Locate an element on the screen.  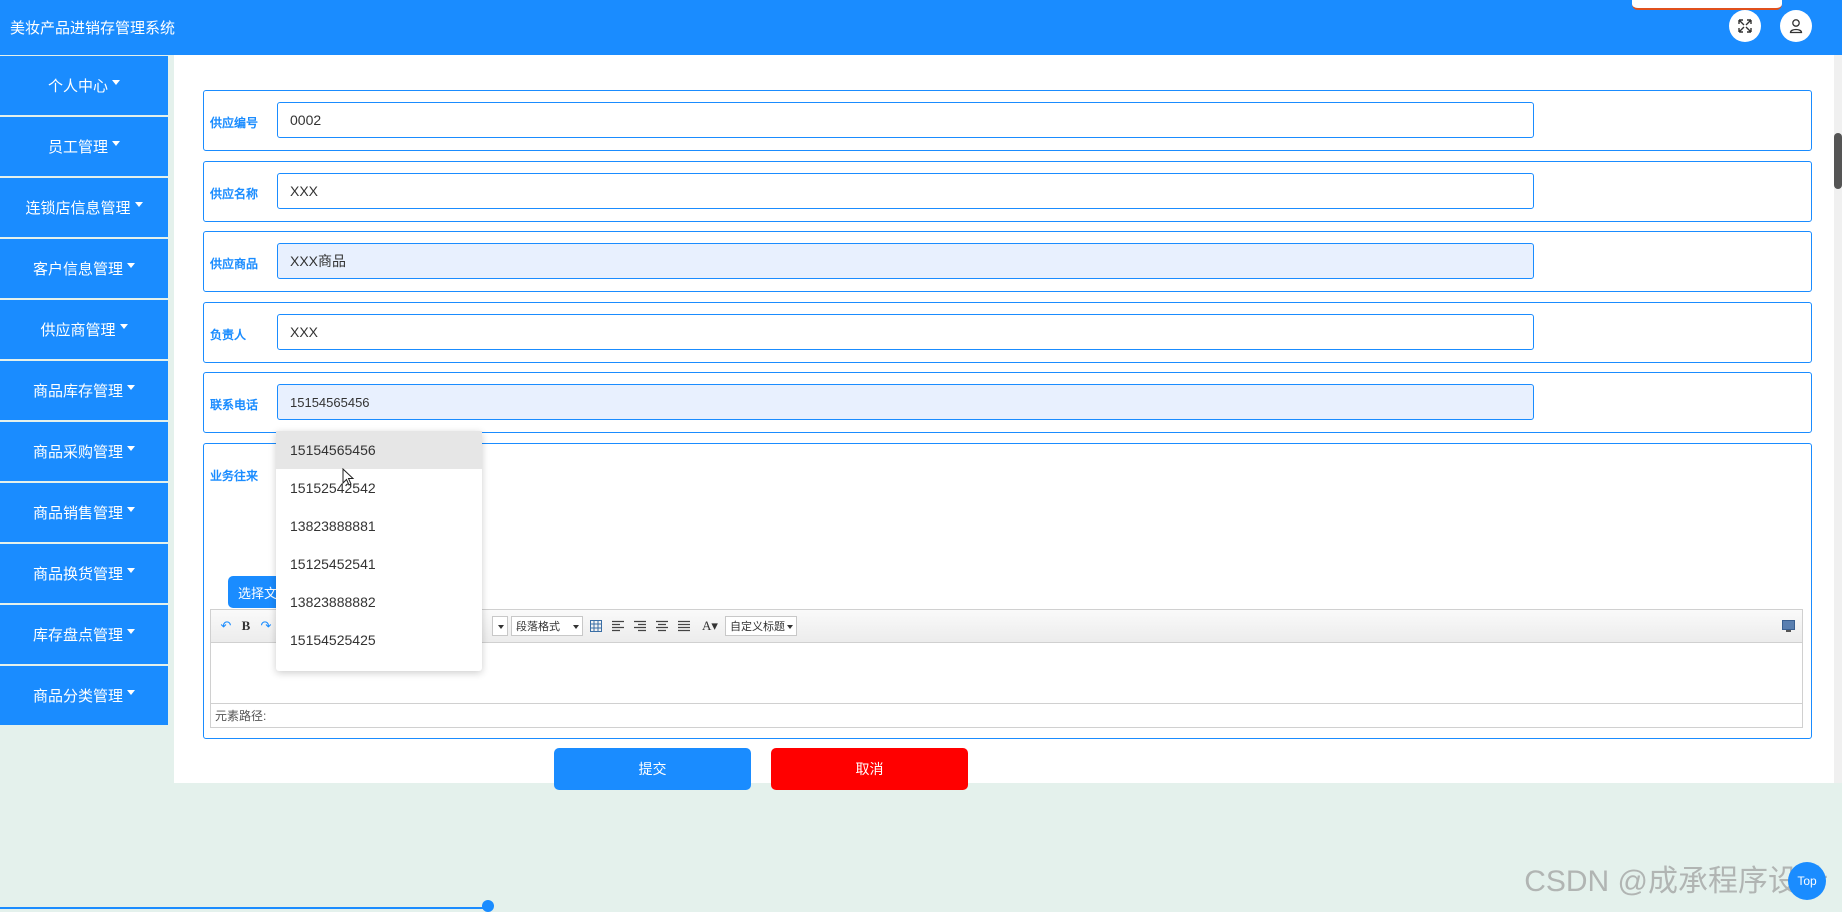
sidebar-item-categories: 商品分类管理 is located at coordinates (84, 695).